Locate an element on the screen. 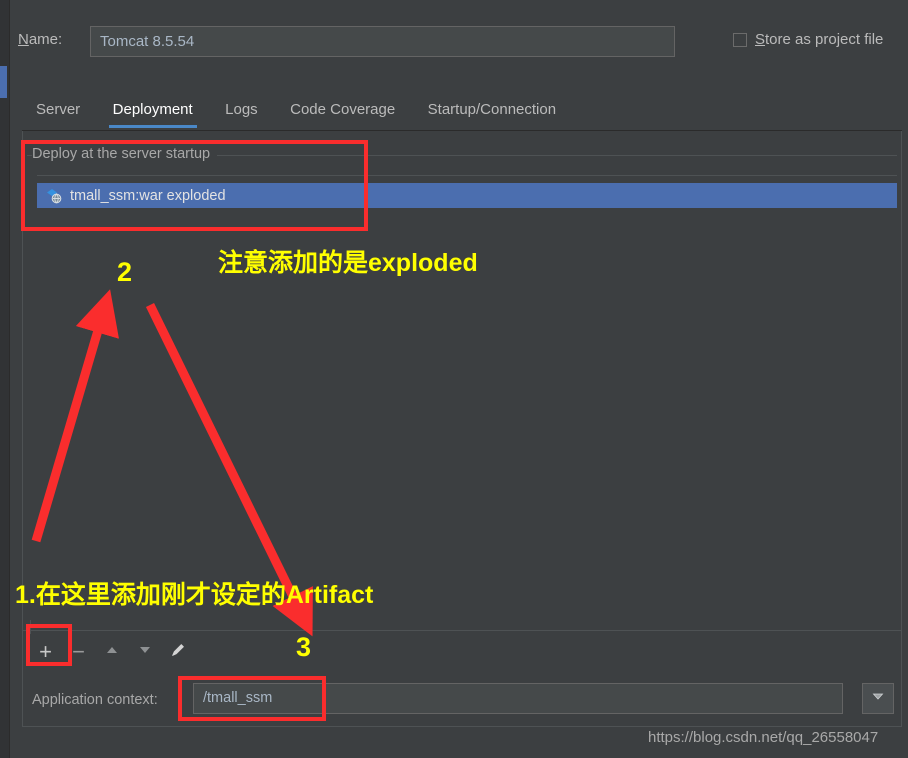 Image resolution: width=908 pixels, height=758 pixels. name-label: Name: is located at coordinates (40, 39).